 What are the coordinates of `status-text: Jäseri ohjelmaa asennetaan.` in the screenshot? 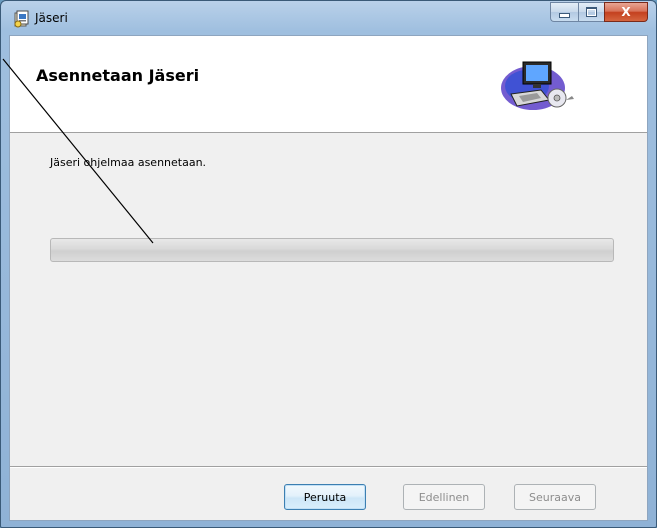 It's located at (128, 162).